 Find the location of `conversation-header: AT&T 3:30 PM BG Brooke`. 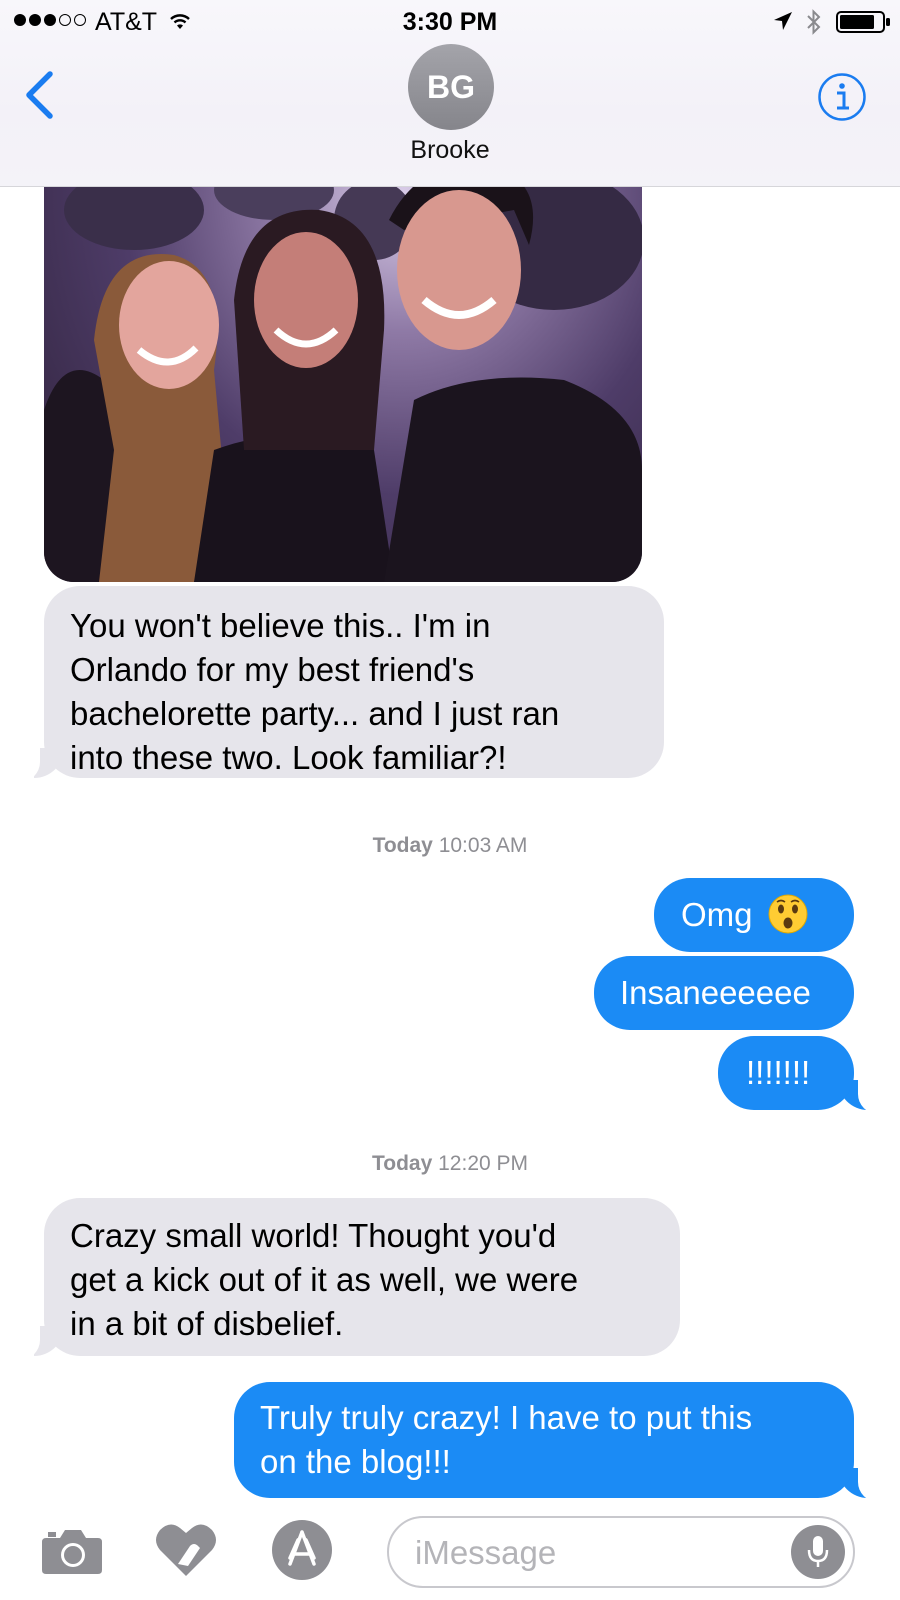

conversation-header: AT&T 3:30 PM BG Brooke is located at coordinates (450, 93).